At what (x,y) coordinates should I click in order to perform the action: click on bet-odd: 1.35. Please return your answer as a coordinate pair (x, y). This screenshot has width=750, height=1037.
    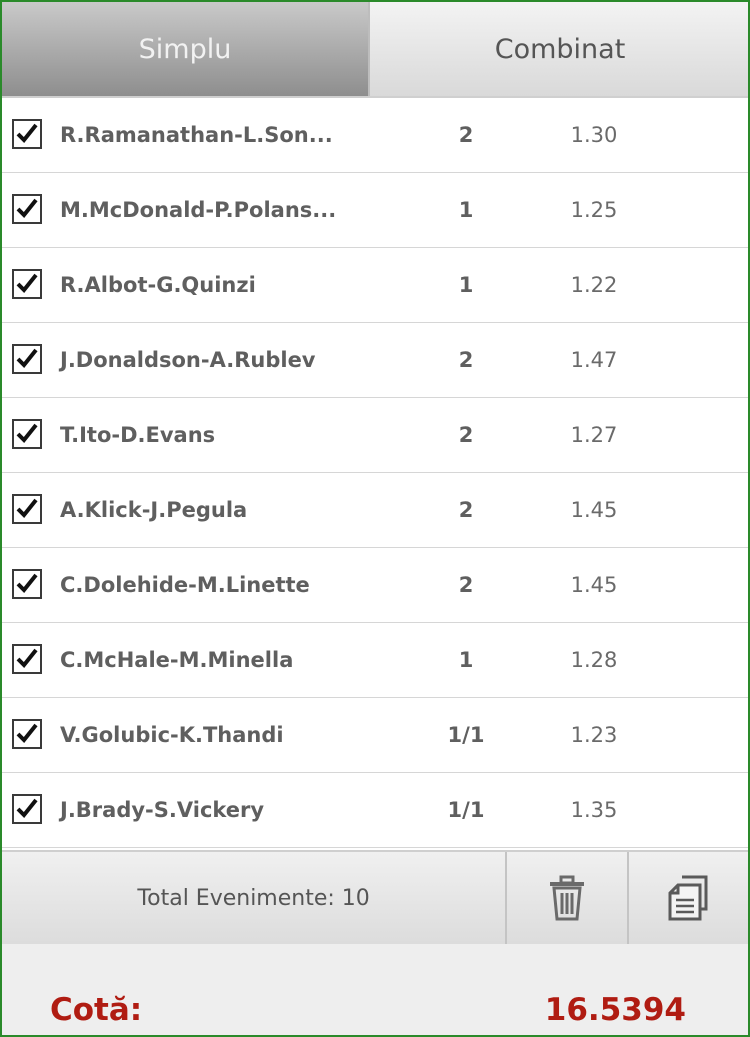
    Looking at the image, I should click on (594, 810).